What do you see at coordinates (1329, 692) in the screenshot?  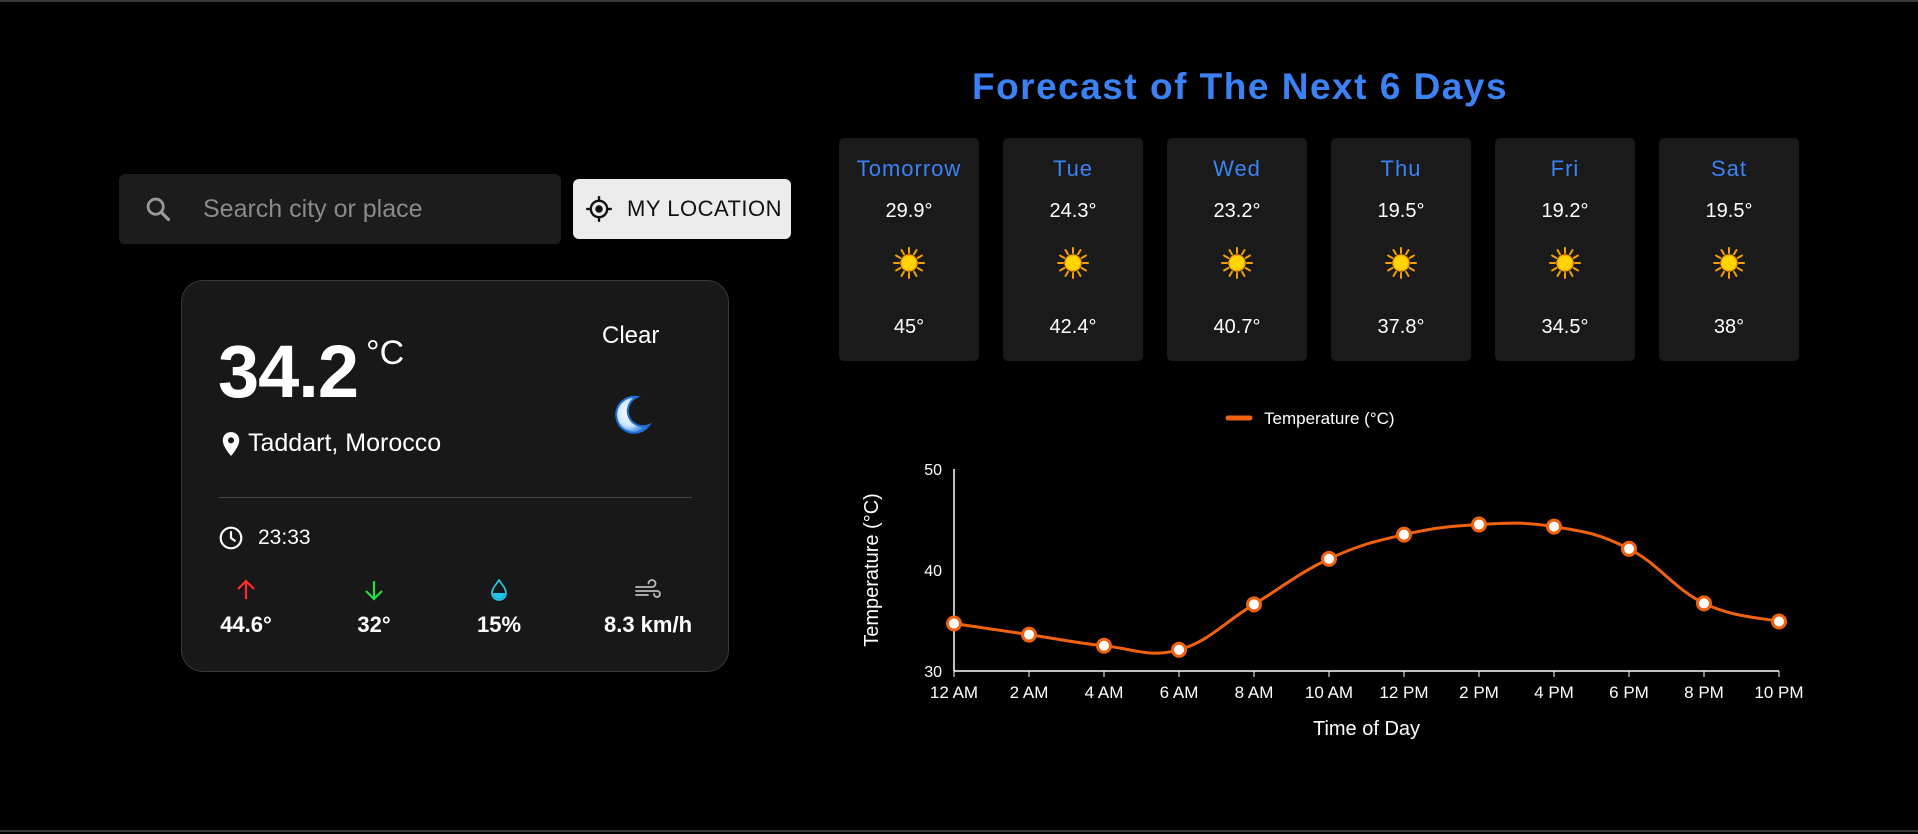 I see `x-tick-label: 10 AM` at bounding box center [1329, 692].